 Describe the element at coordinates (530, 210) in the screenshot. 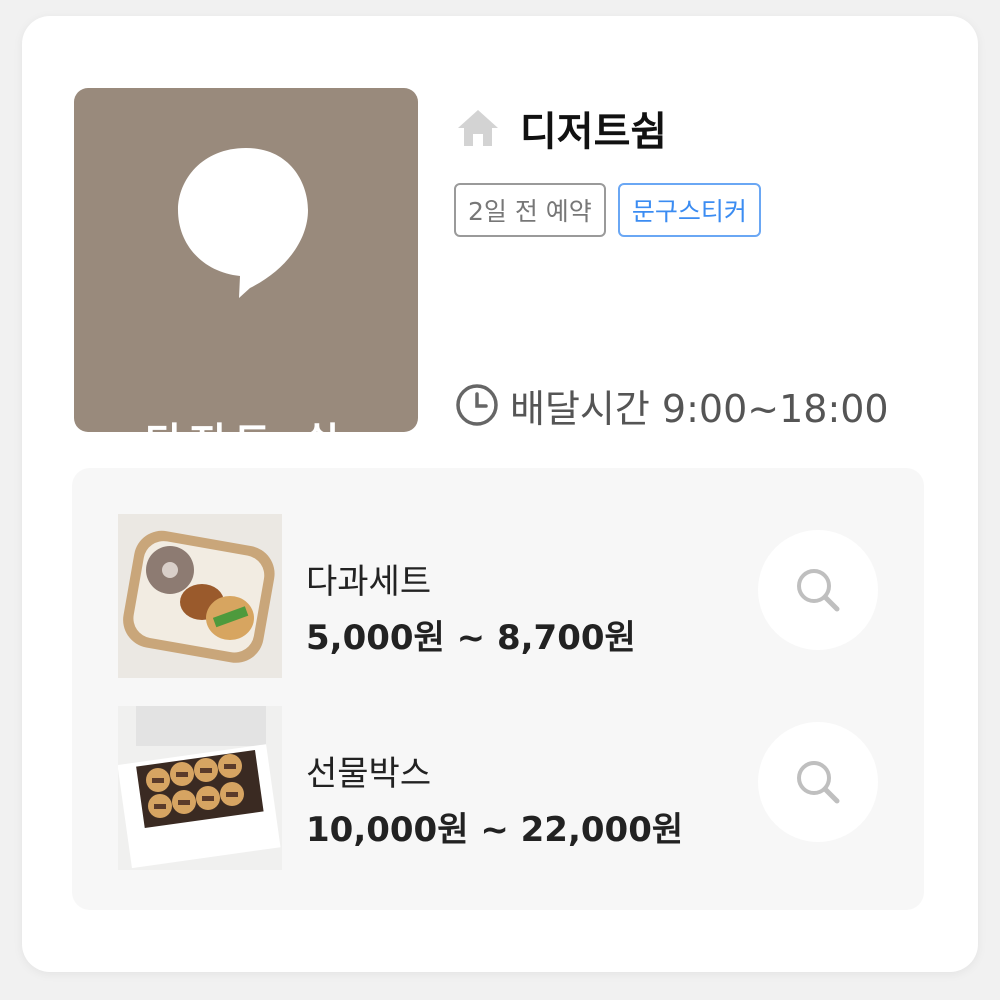

I see `reservation-badge: 2일 전 예약` at that location.